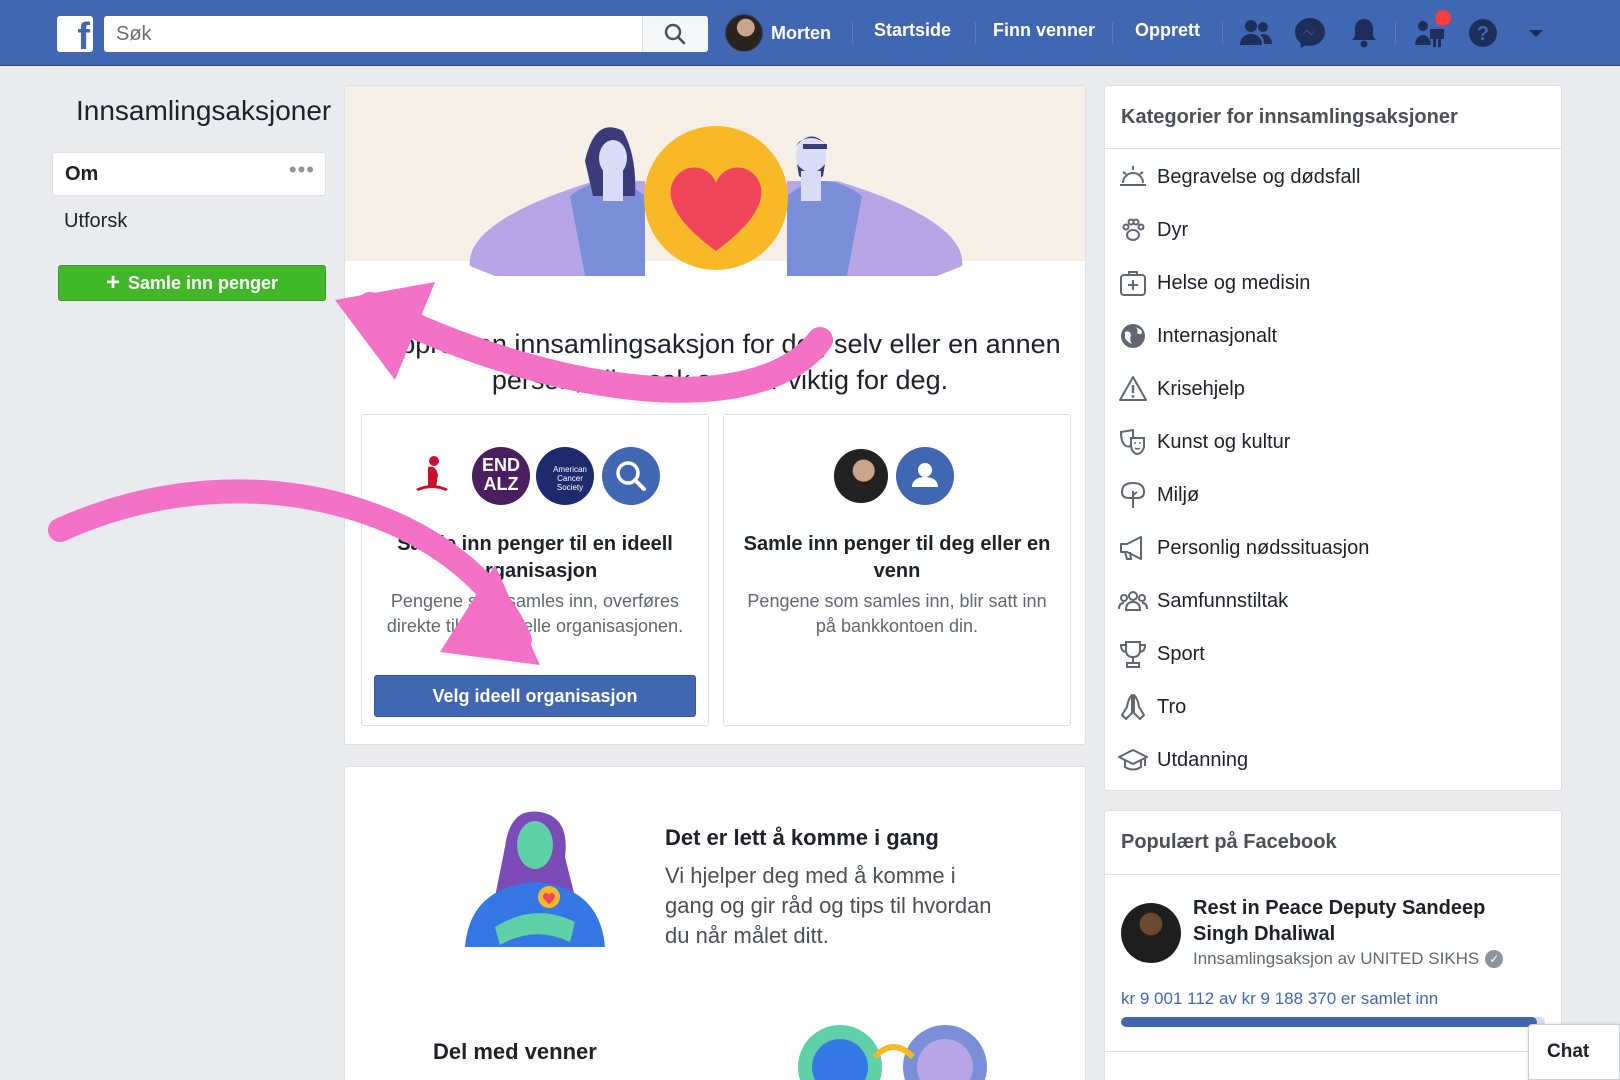  I want to click on search-box, so click(406, 34).